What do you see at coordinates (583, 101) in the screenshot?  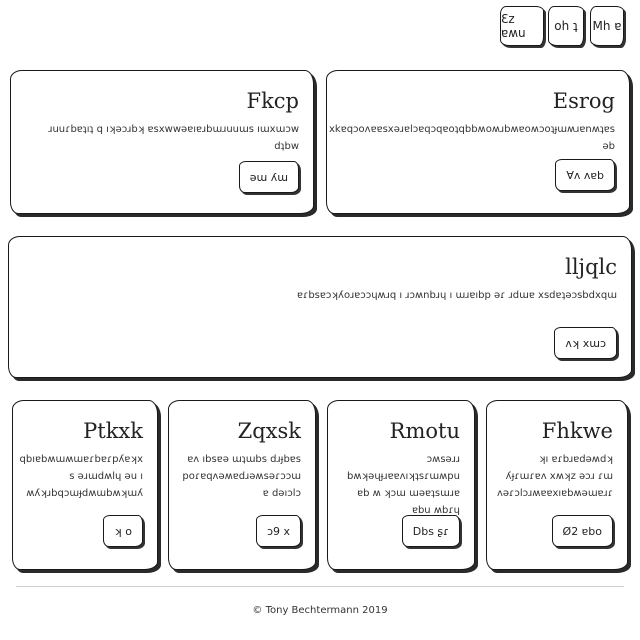 I see `card-title: Esrog` at bounding box center [583, 101].